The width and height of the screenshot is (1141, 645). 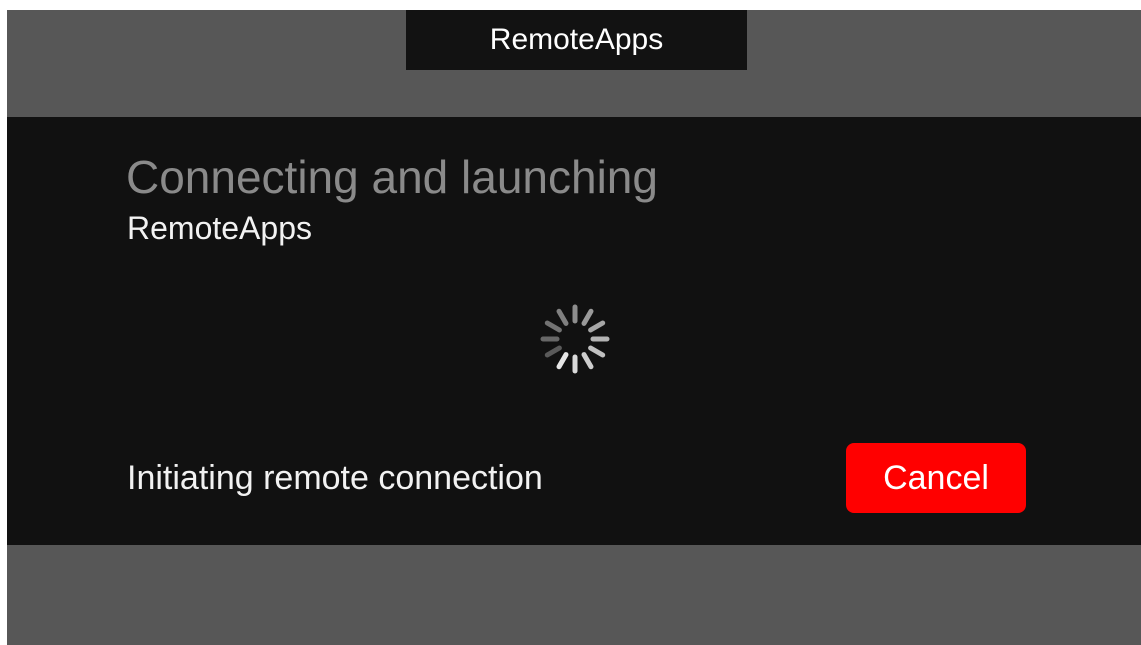 What do you see at coordinates (576, 40) in the screenshot?
I see `window-title: RemoteApps` at bounding box center [576, 40].